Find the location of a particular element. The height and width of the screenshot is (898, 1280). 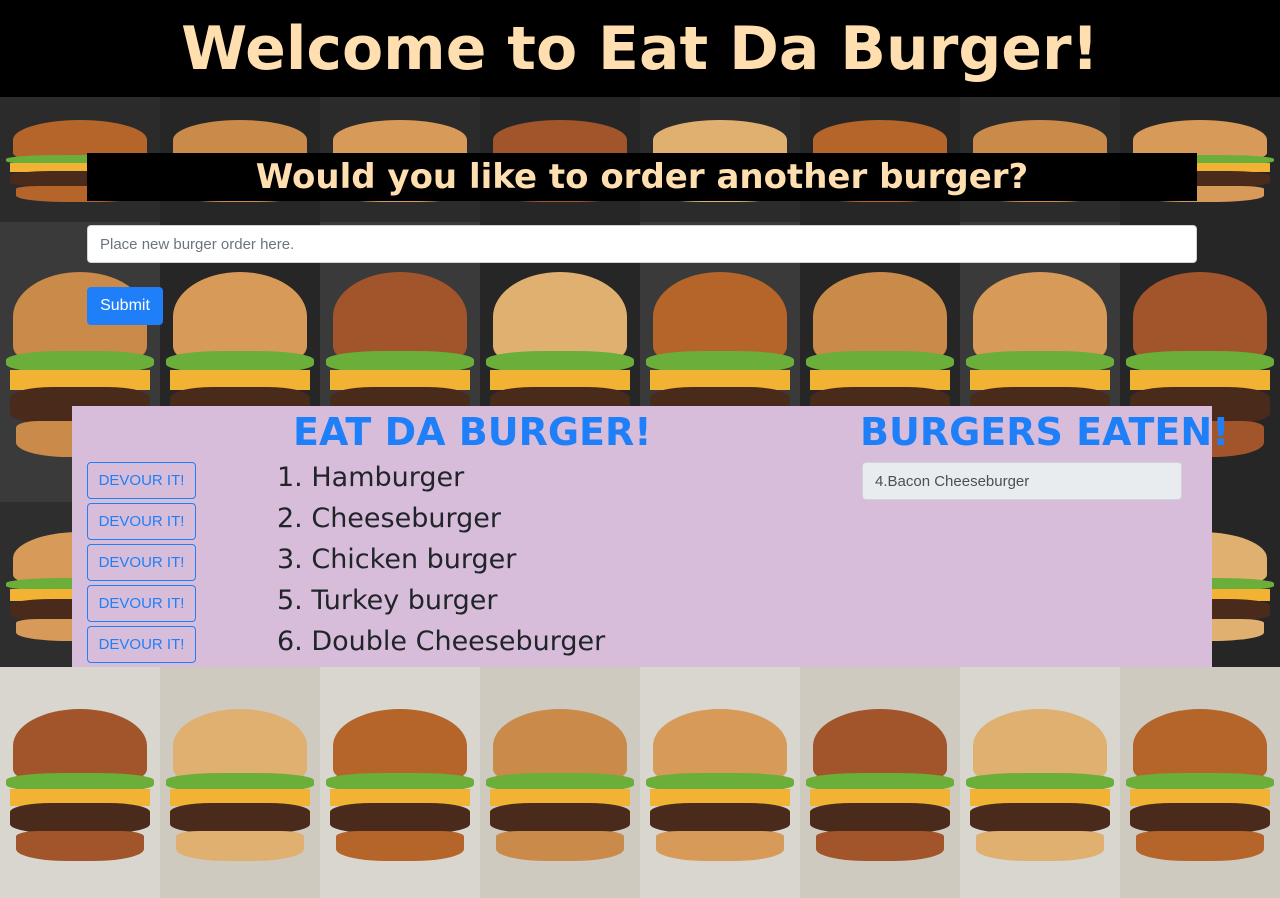

order-heading: Would you like to order another burger? is located at coordinates (642, 177).